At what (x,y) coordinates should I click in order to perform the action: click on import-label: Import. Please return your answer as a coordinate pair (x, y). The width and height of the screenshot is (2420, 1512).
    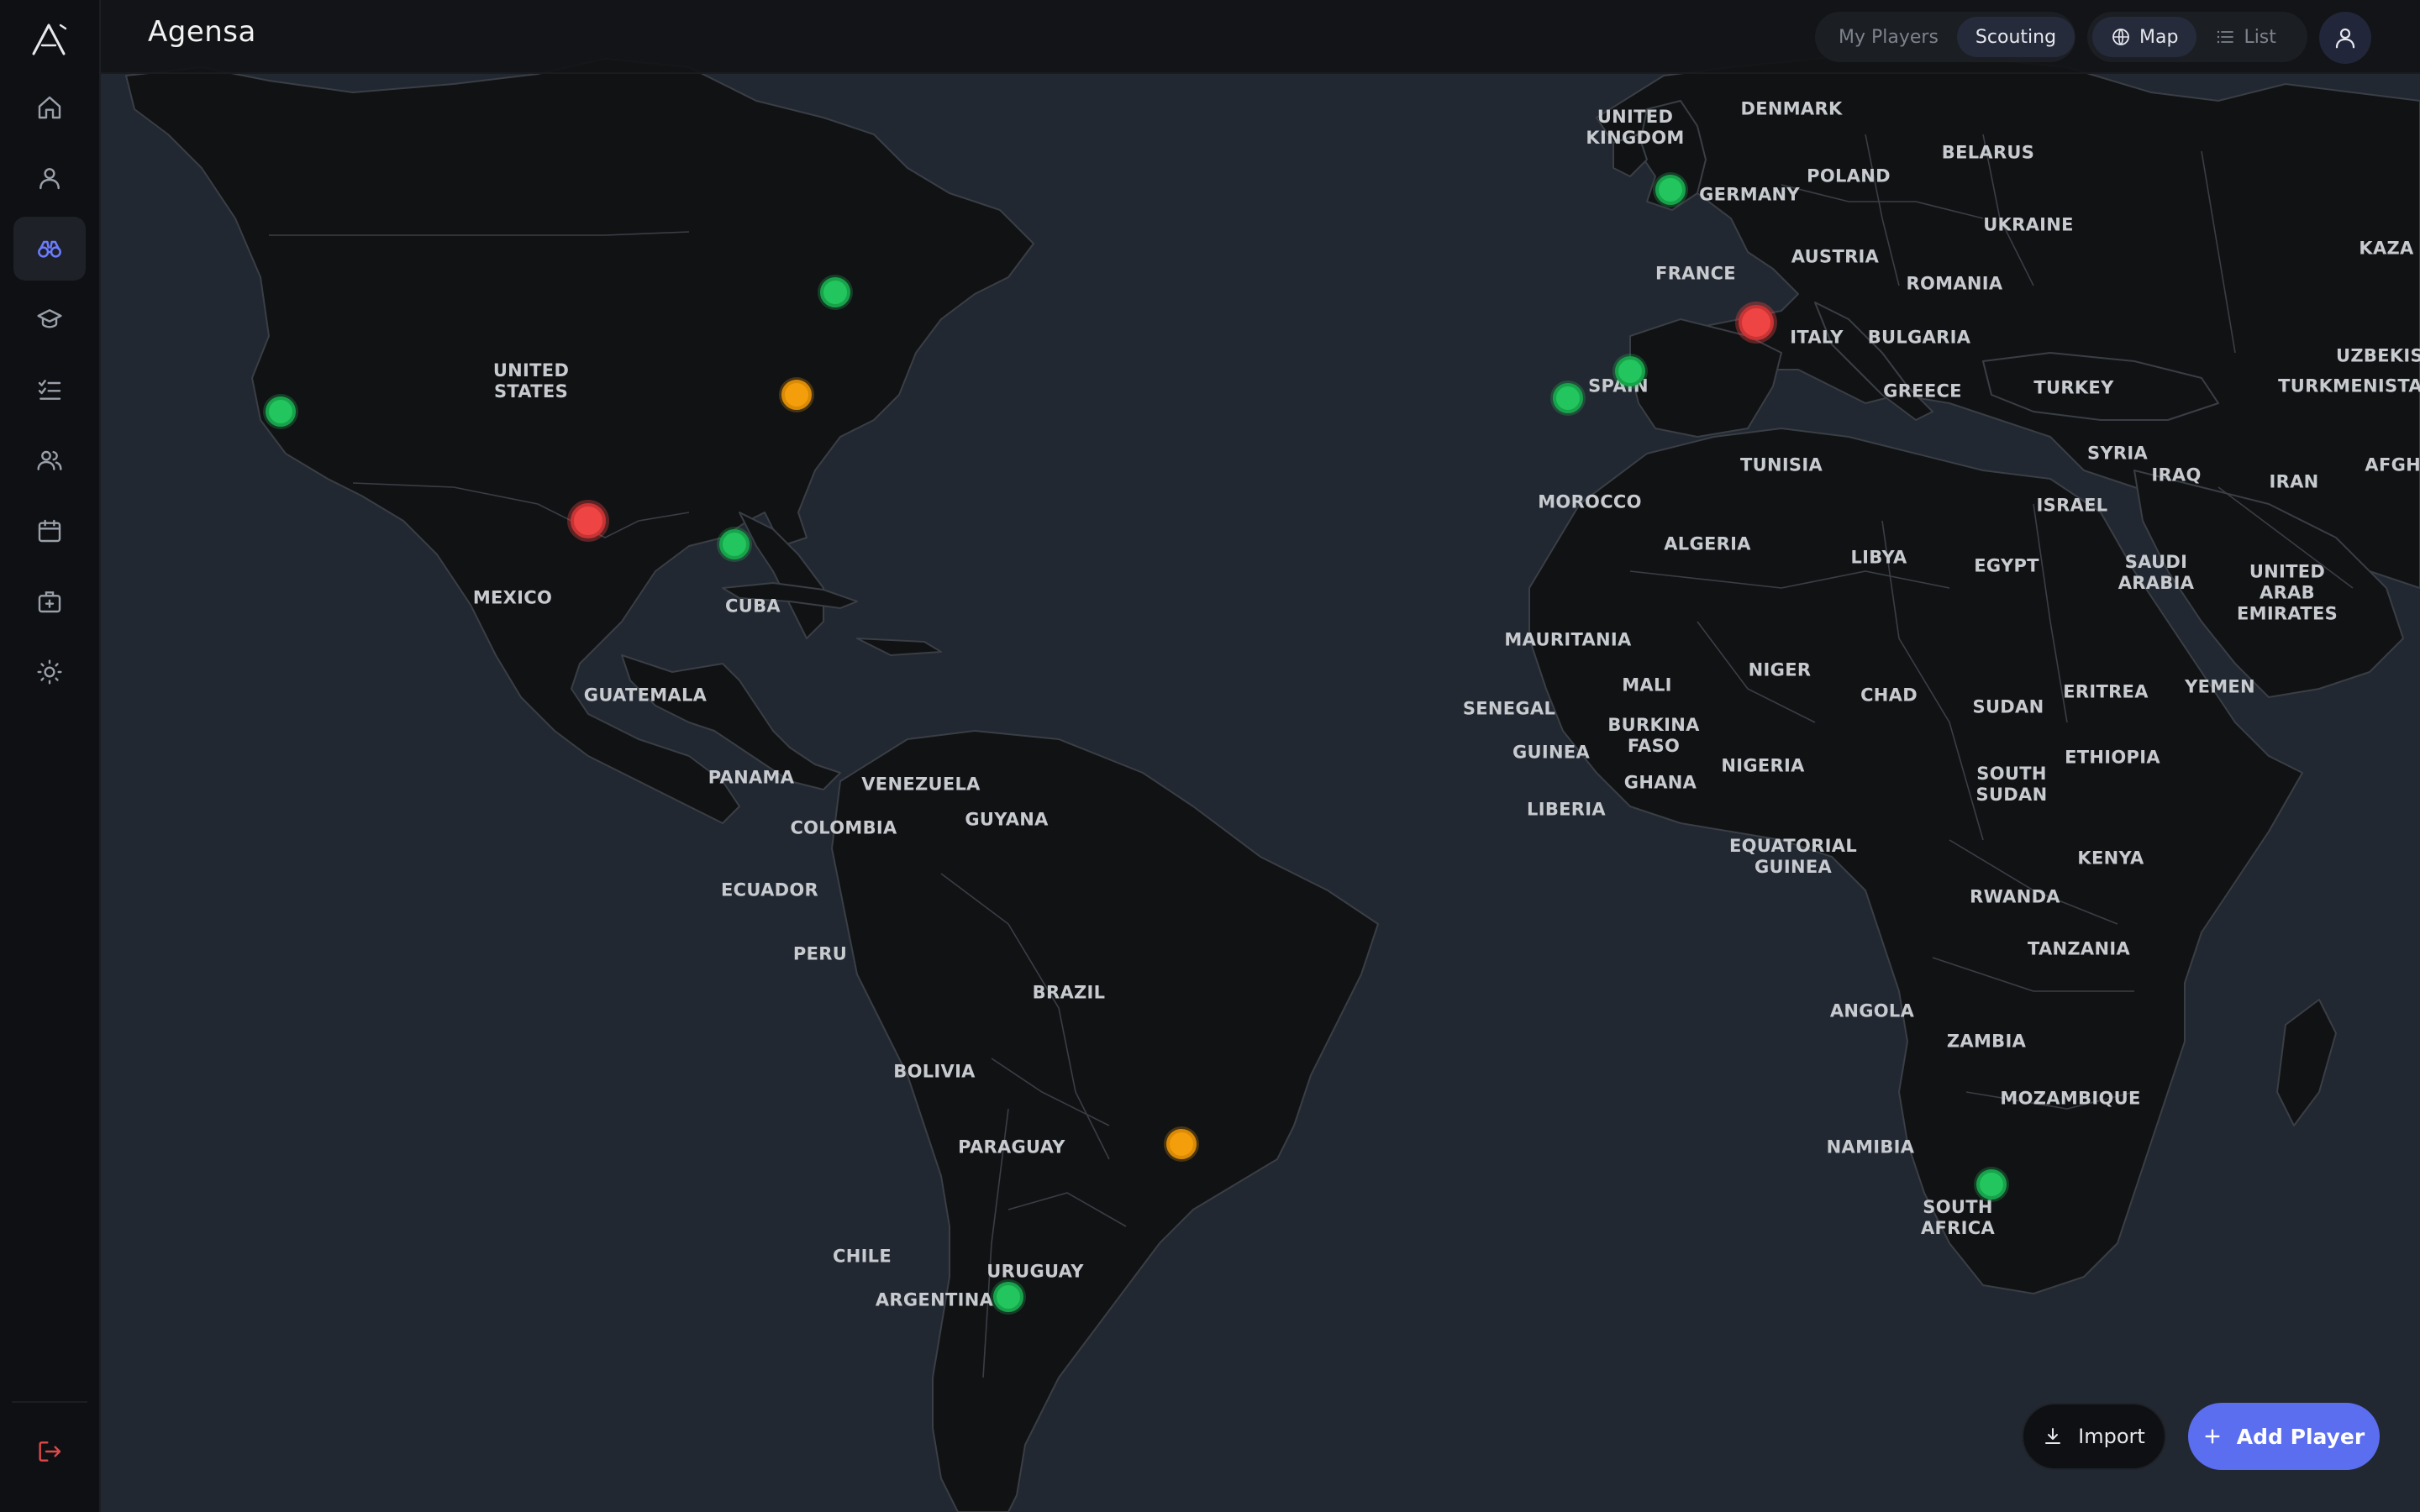
    Looking at the image, I should click on (2111, 1436).